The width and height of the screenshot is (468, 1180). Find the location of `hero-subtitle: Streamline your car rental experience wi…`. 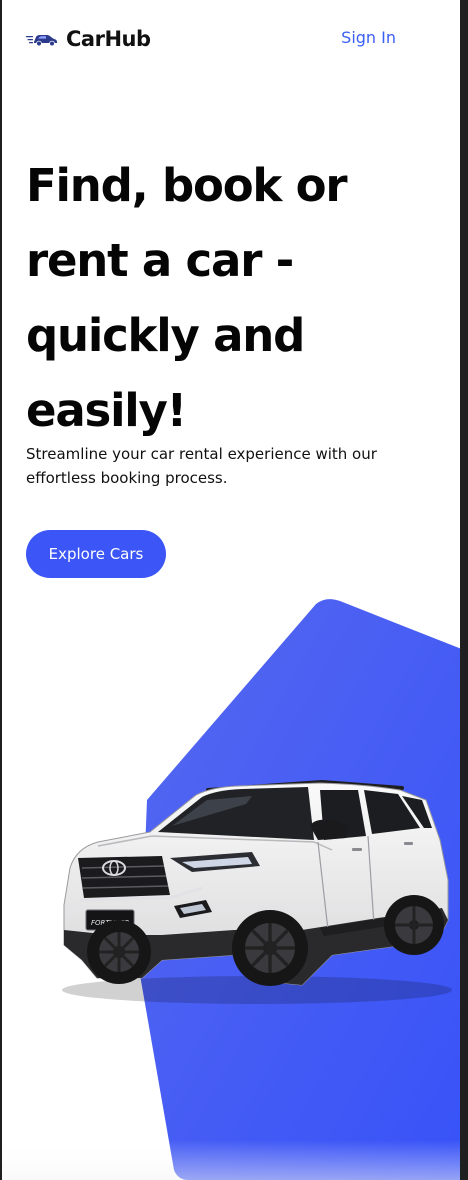

hero-subtitle: Streamline your car rental experience wi… is located at coordinates (201, 466).